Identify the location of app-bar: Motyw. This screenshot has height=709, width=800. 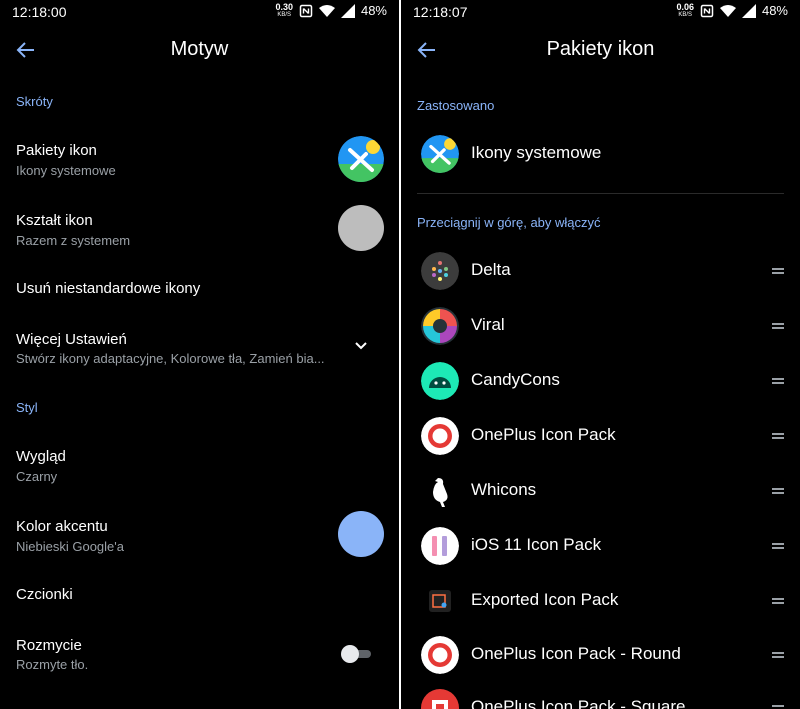
(199, 50).